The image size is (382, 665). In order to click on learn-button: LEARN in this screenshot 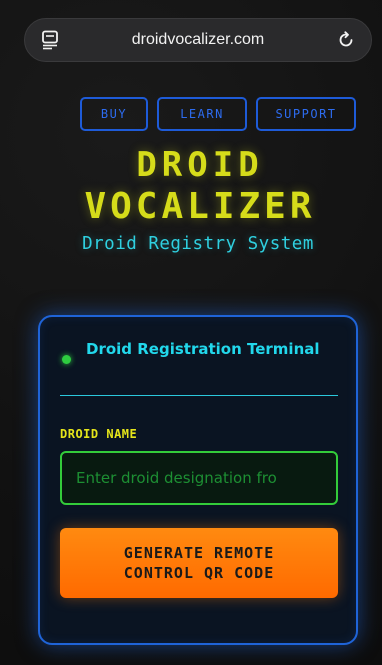, I will do `click(202, 114)`.